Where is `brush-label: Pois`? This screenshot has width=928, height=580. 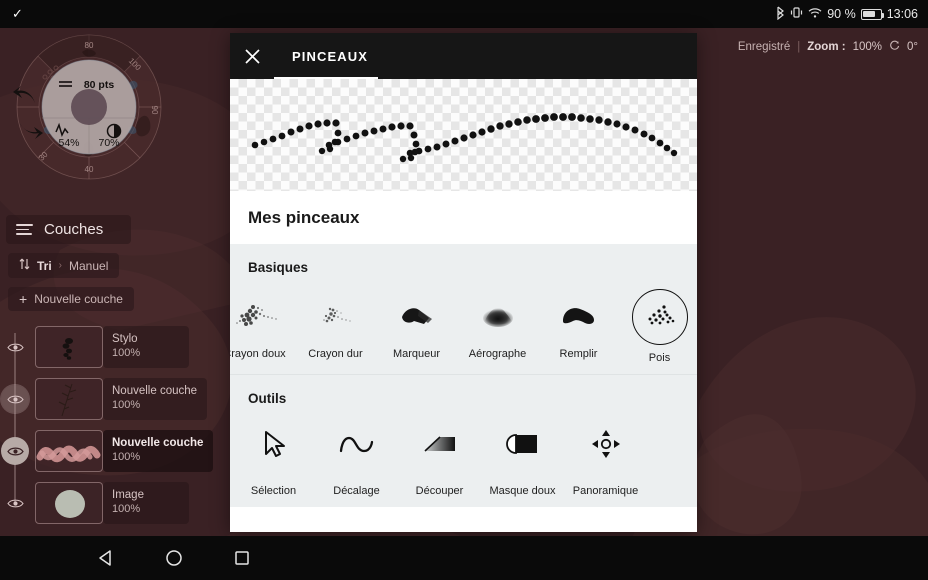 brush-label: Pois is located at coordinates (659, 358).